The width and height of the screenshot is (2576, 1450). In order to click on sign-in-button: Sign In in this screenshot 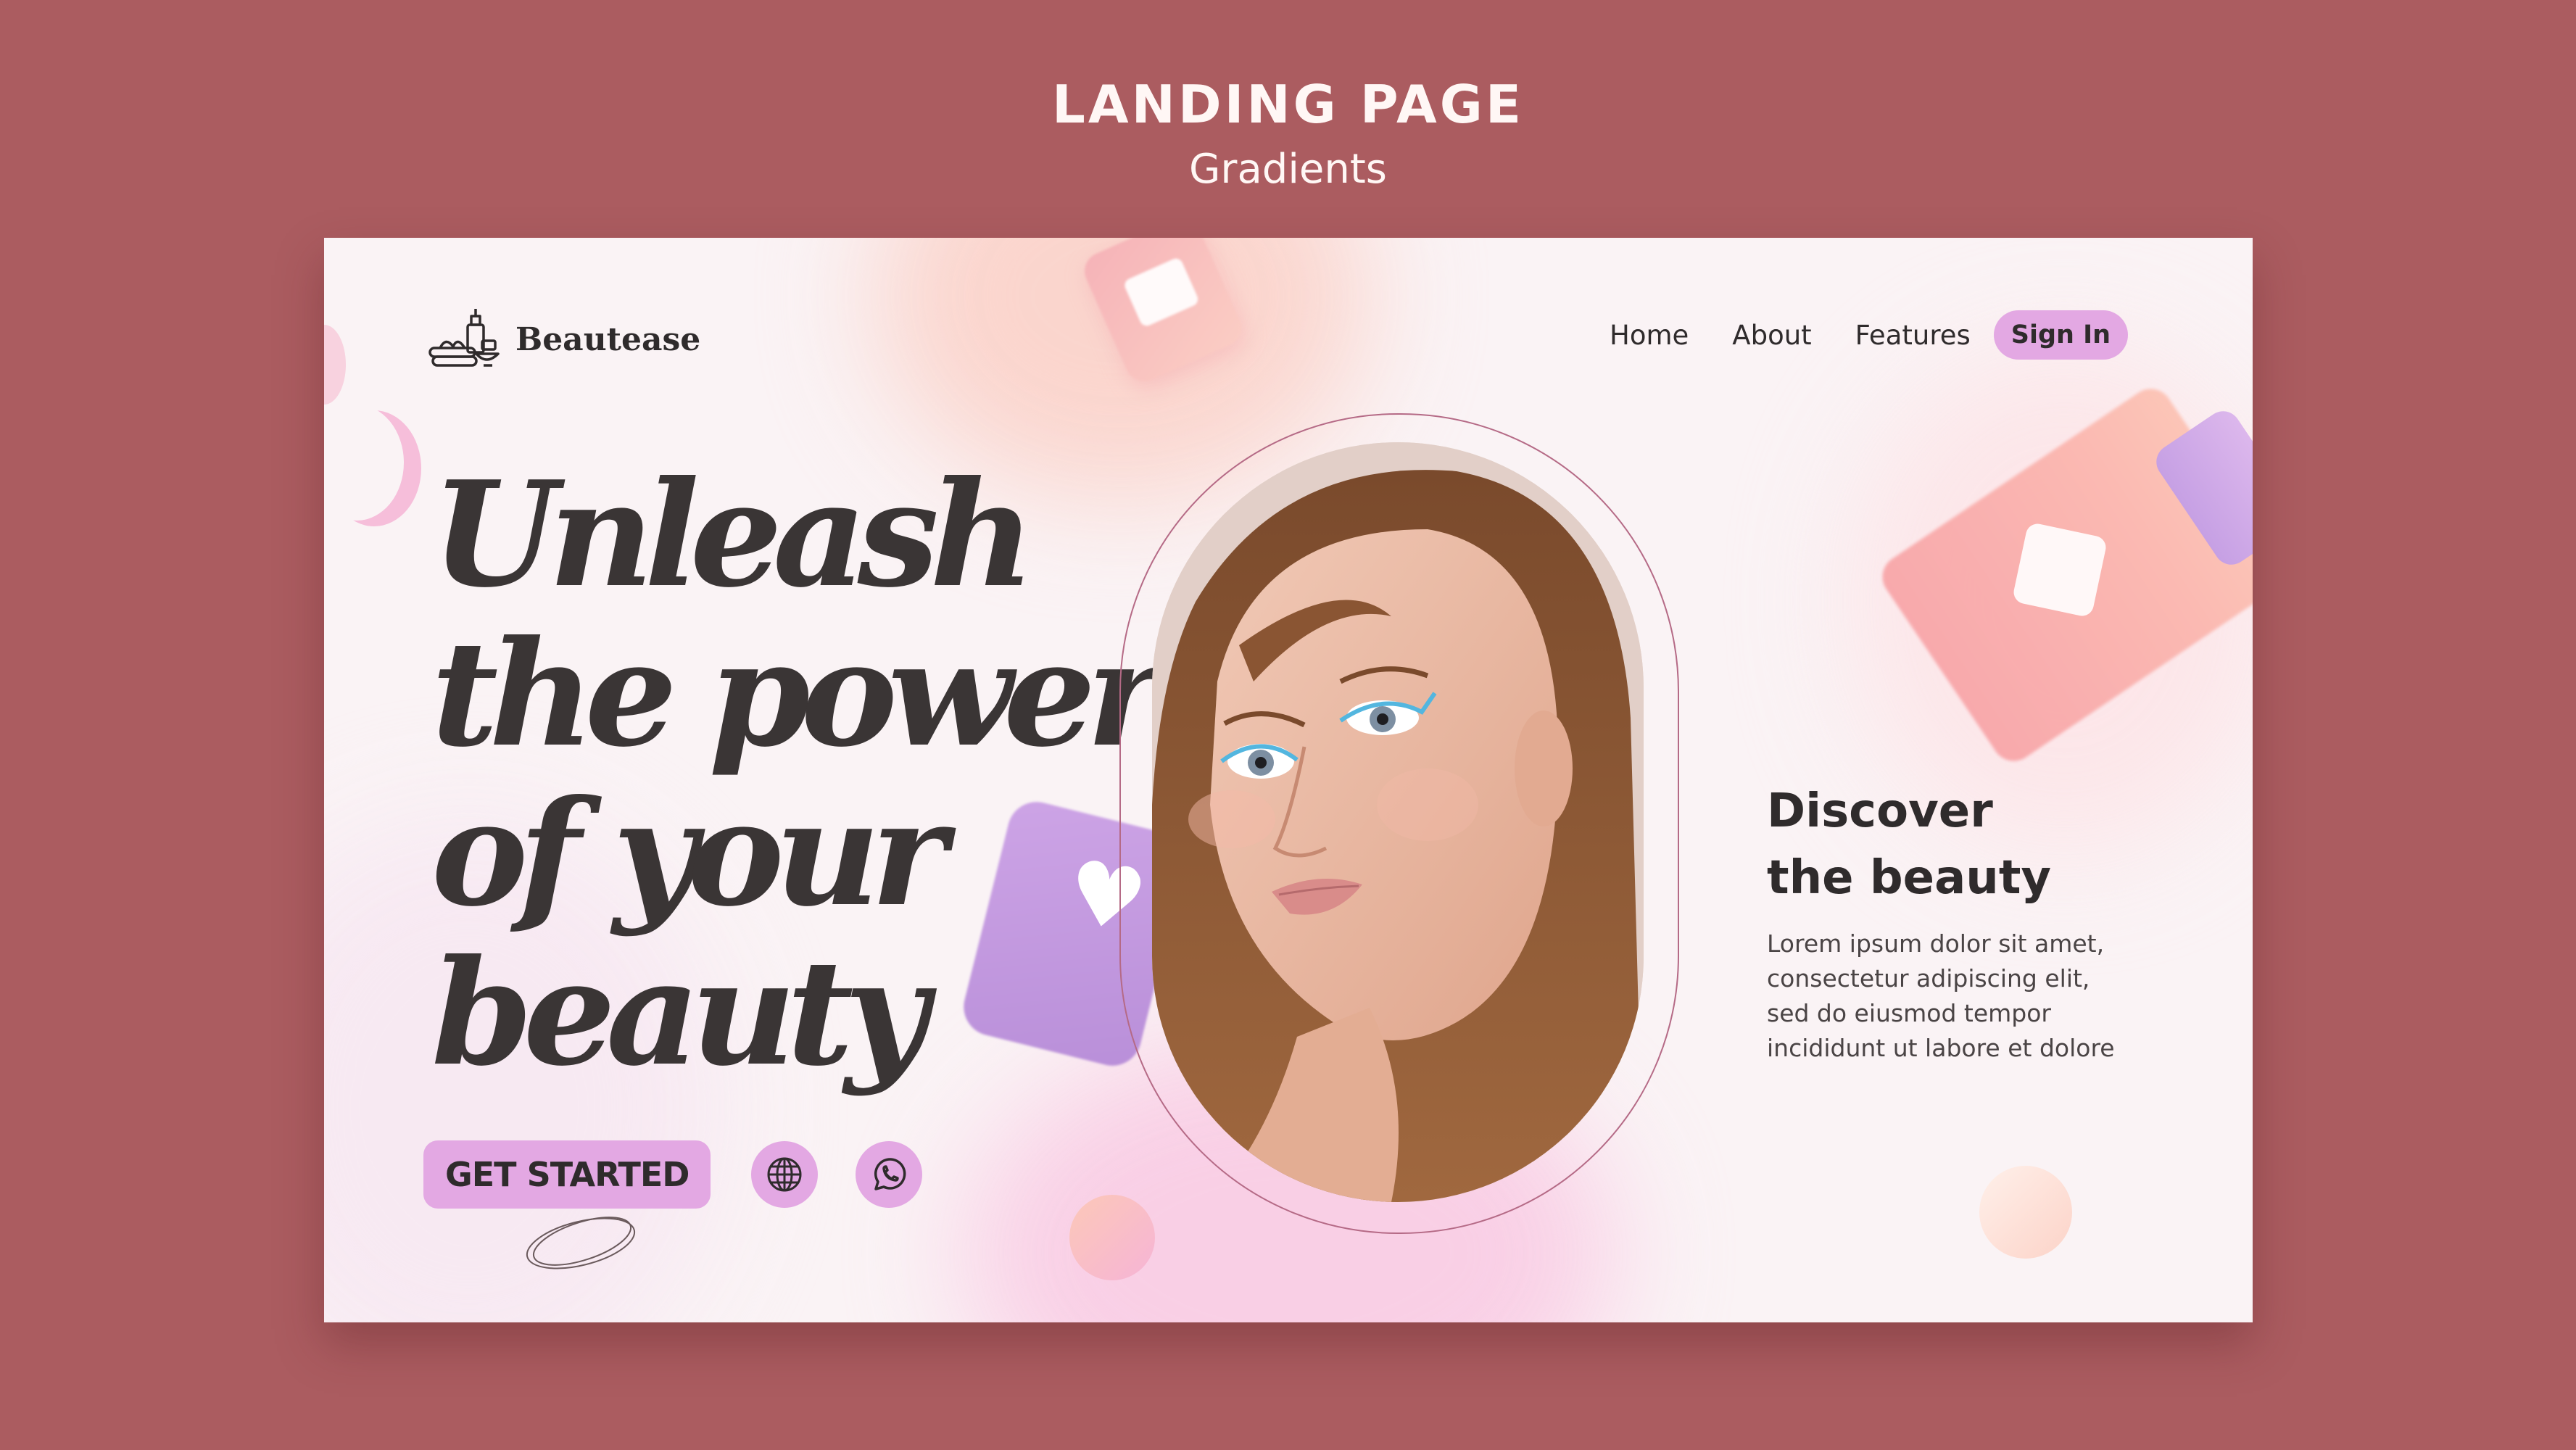, I will do `click(2061, 335)`.